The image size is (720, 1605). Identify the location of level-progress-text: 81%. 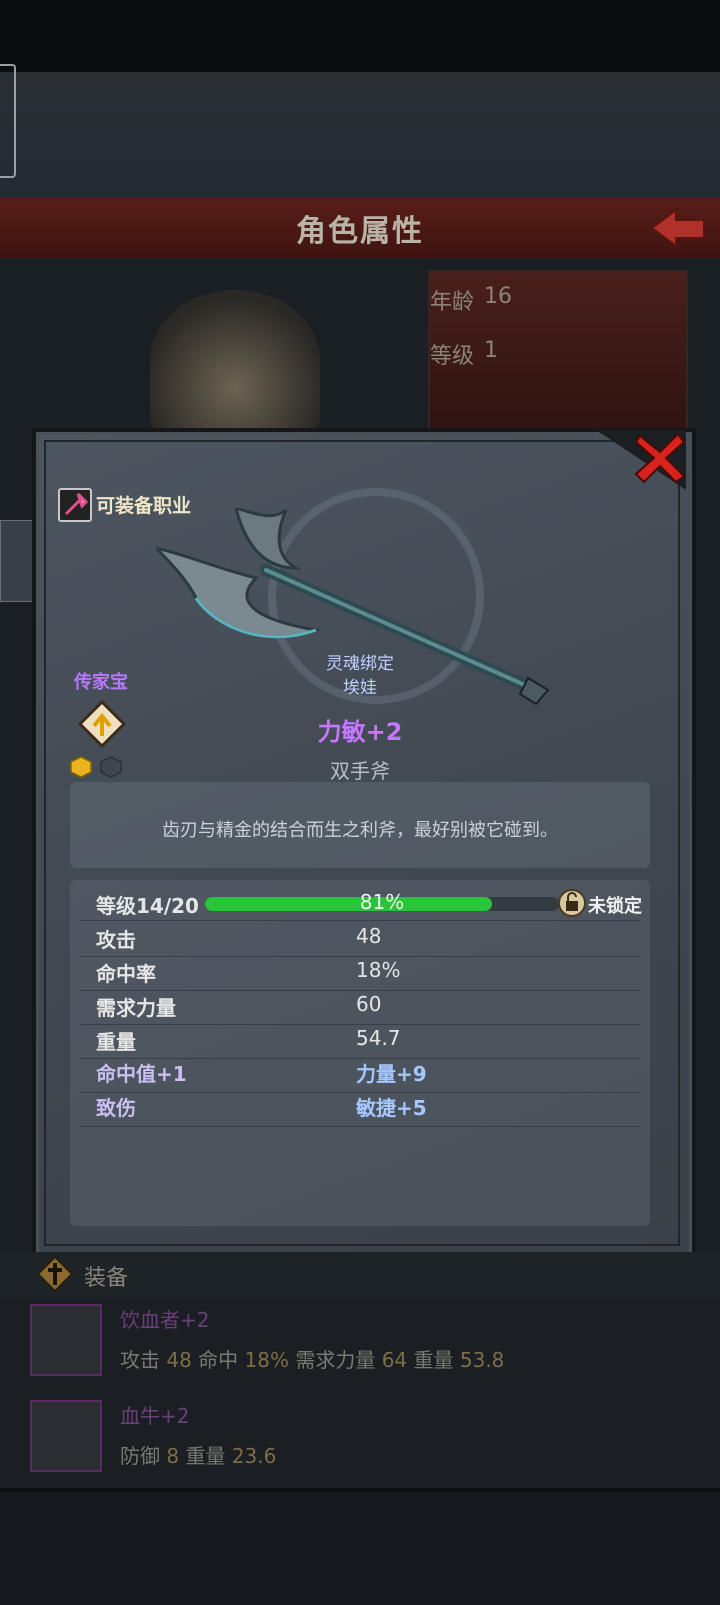
(382, 902).